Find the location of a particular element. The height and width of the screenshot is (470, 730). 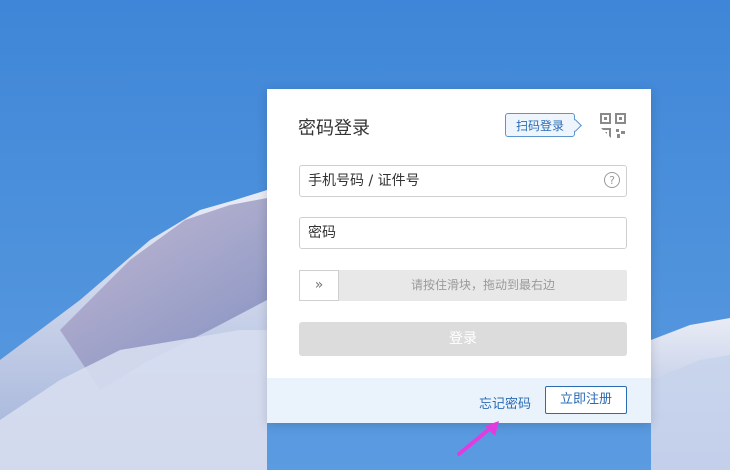

forgot-password-link: 忘记密码 is located at coordinates (505, 402).